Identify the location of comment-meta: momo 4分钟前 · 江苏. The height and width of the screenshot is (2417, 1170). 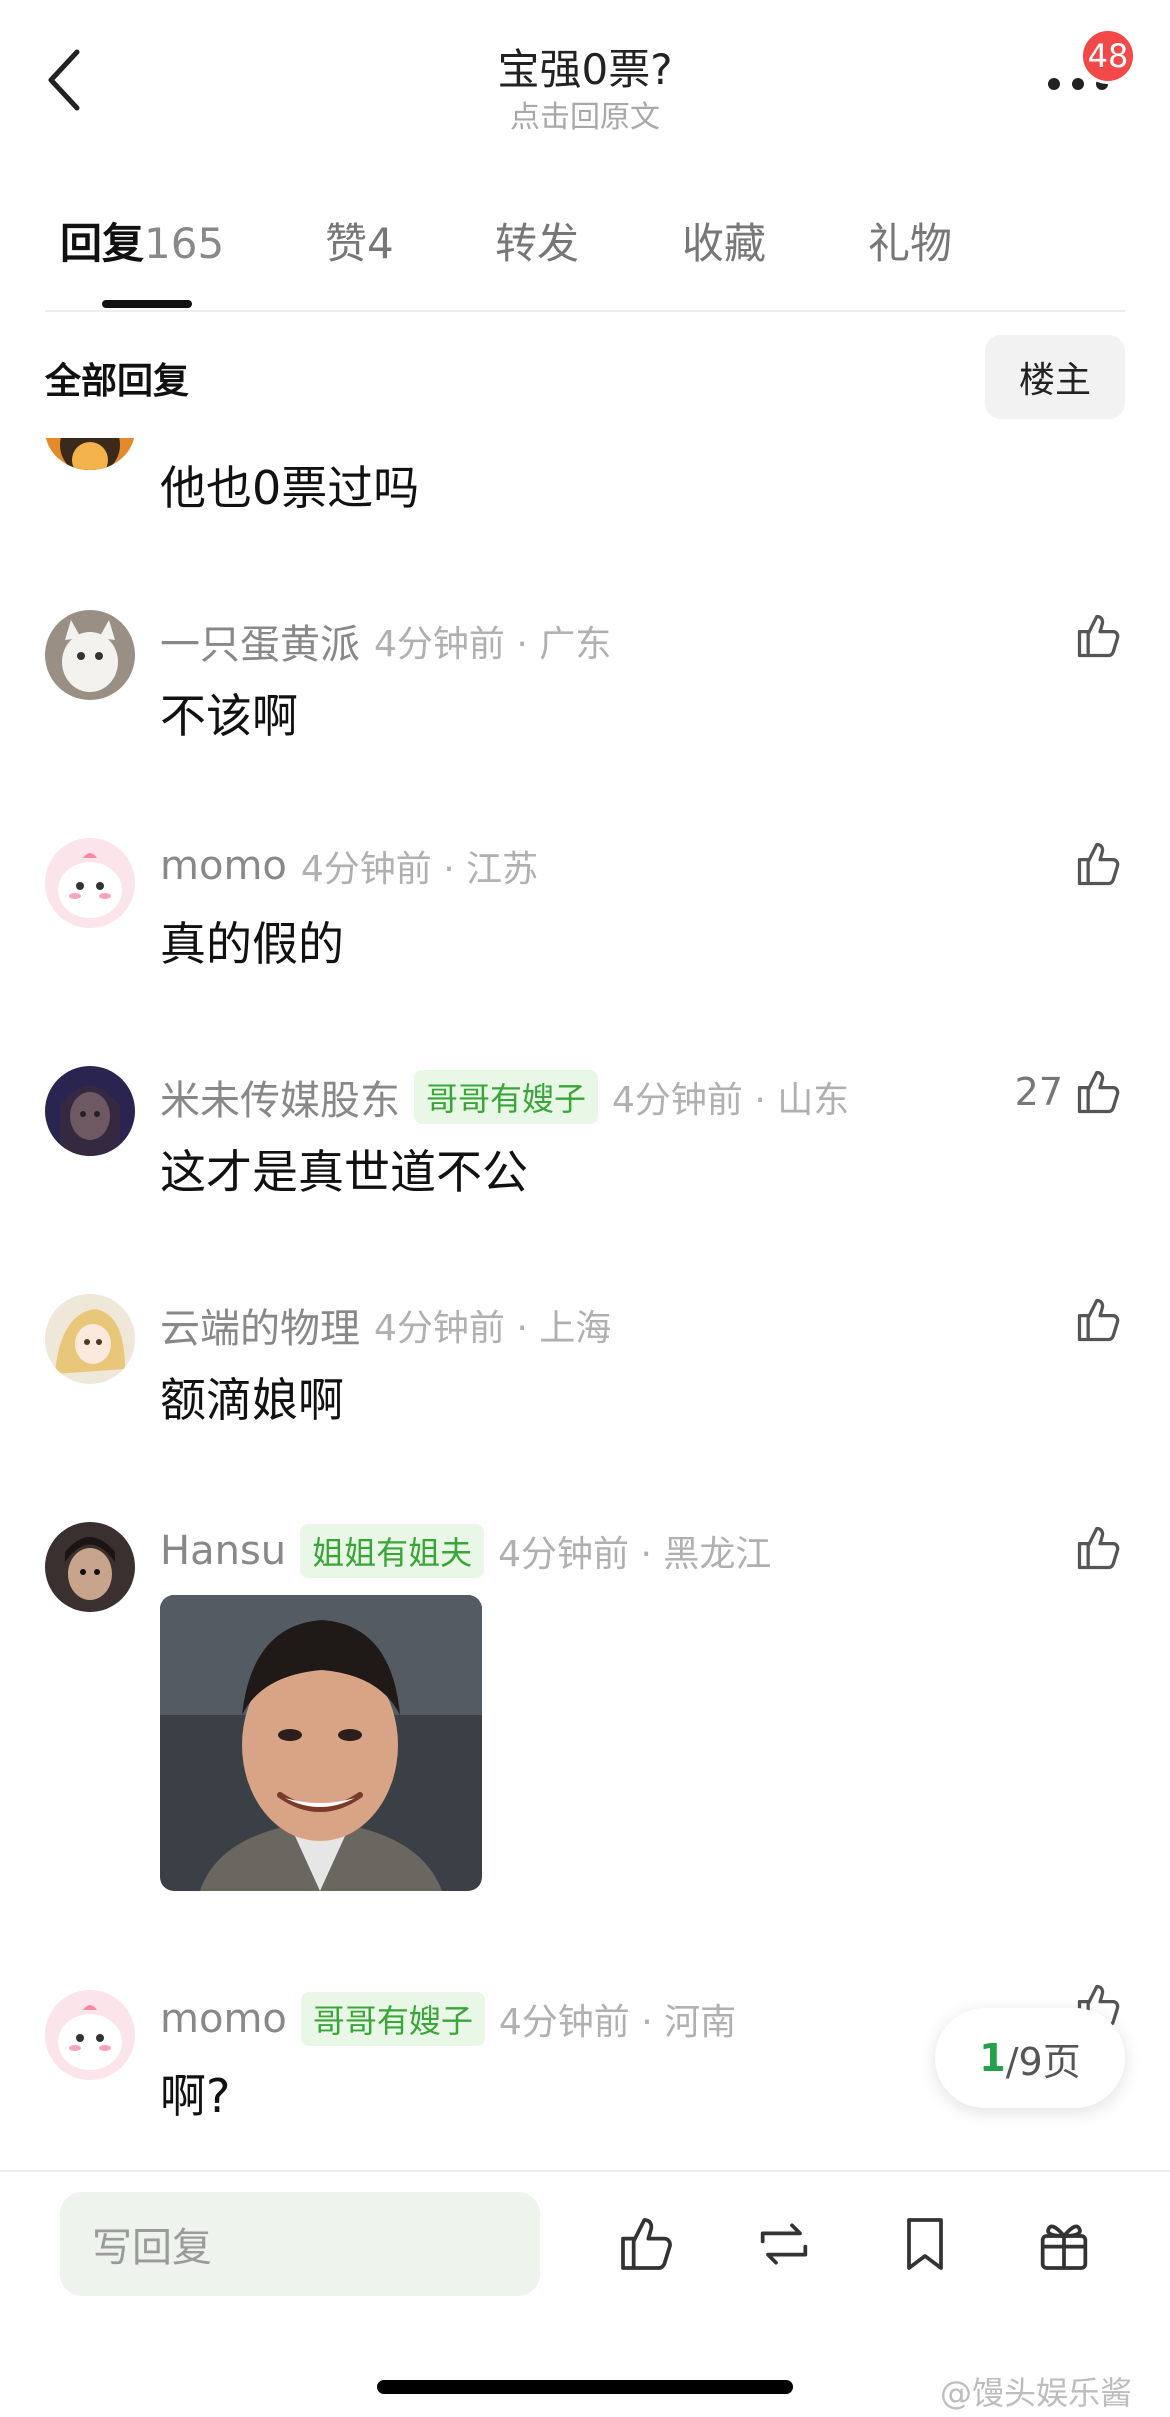
(349, 866).